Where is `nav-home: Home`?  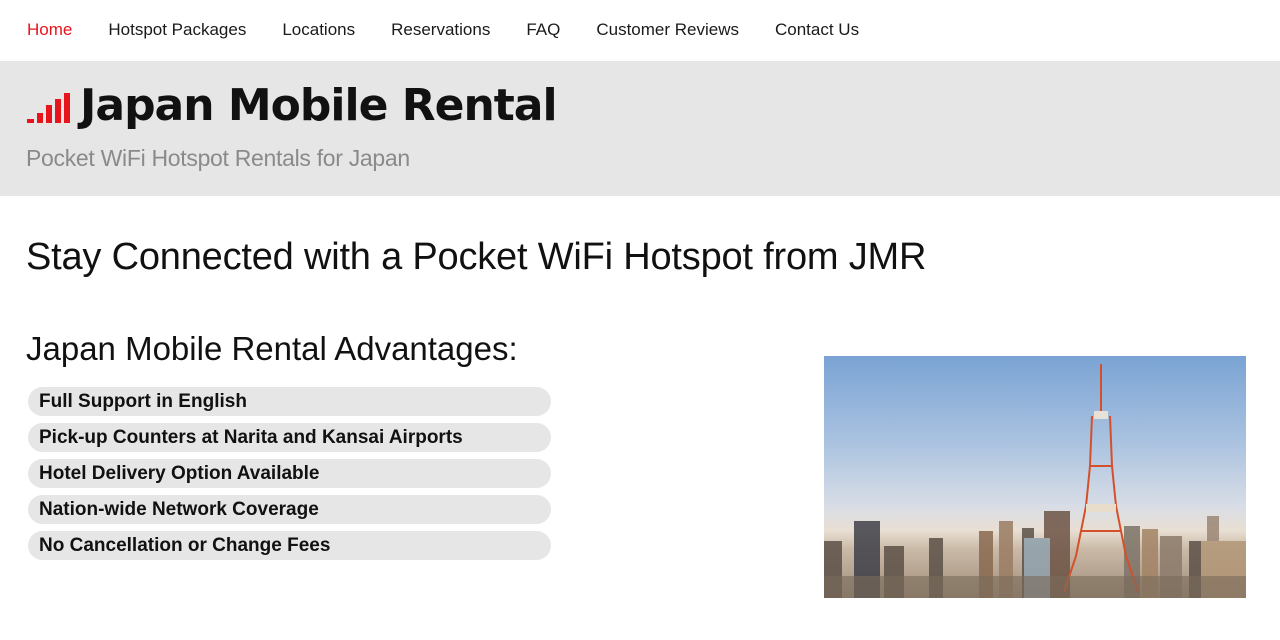 nav-home: Home is located at coordinates (49, 30).